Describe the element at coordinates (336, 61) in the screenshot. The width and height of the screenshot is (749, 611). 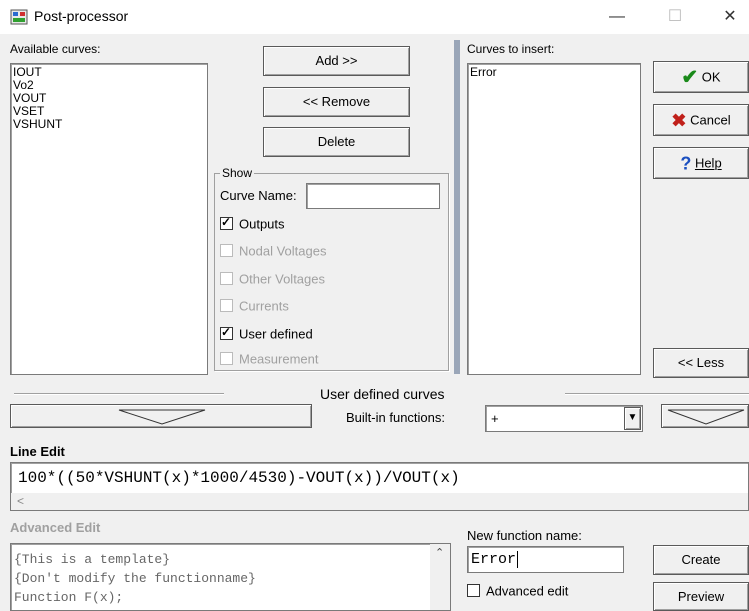
I see `add-button: Add >>` at that location.